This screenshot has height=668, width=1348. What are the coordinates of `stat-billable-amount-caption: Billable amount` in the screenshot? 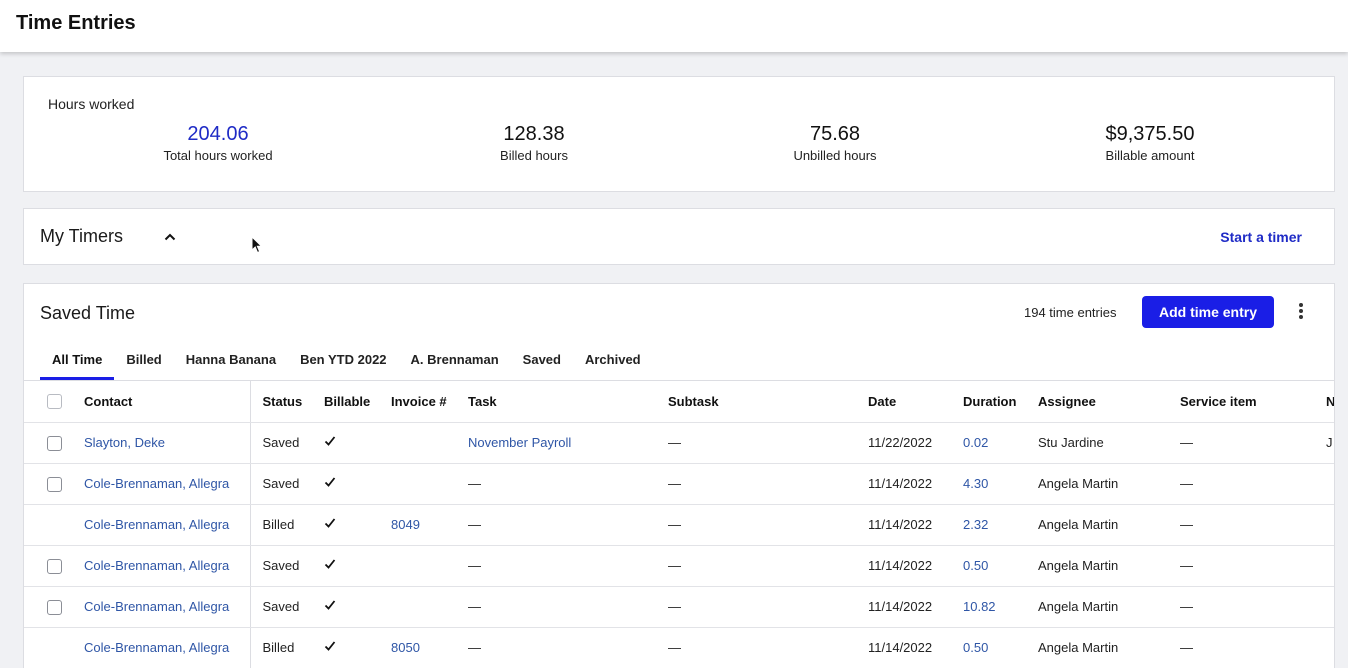 It's located at (1150, 155).